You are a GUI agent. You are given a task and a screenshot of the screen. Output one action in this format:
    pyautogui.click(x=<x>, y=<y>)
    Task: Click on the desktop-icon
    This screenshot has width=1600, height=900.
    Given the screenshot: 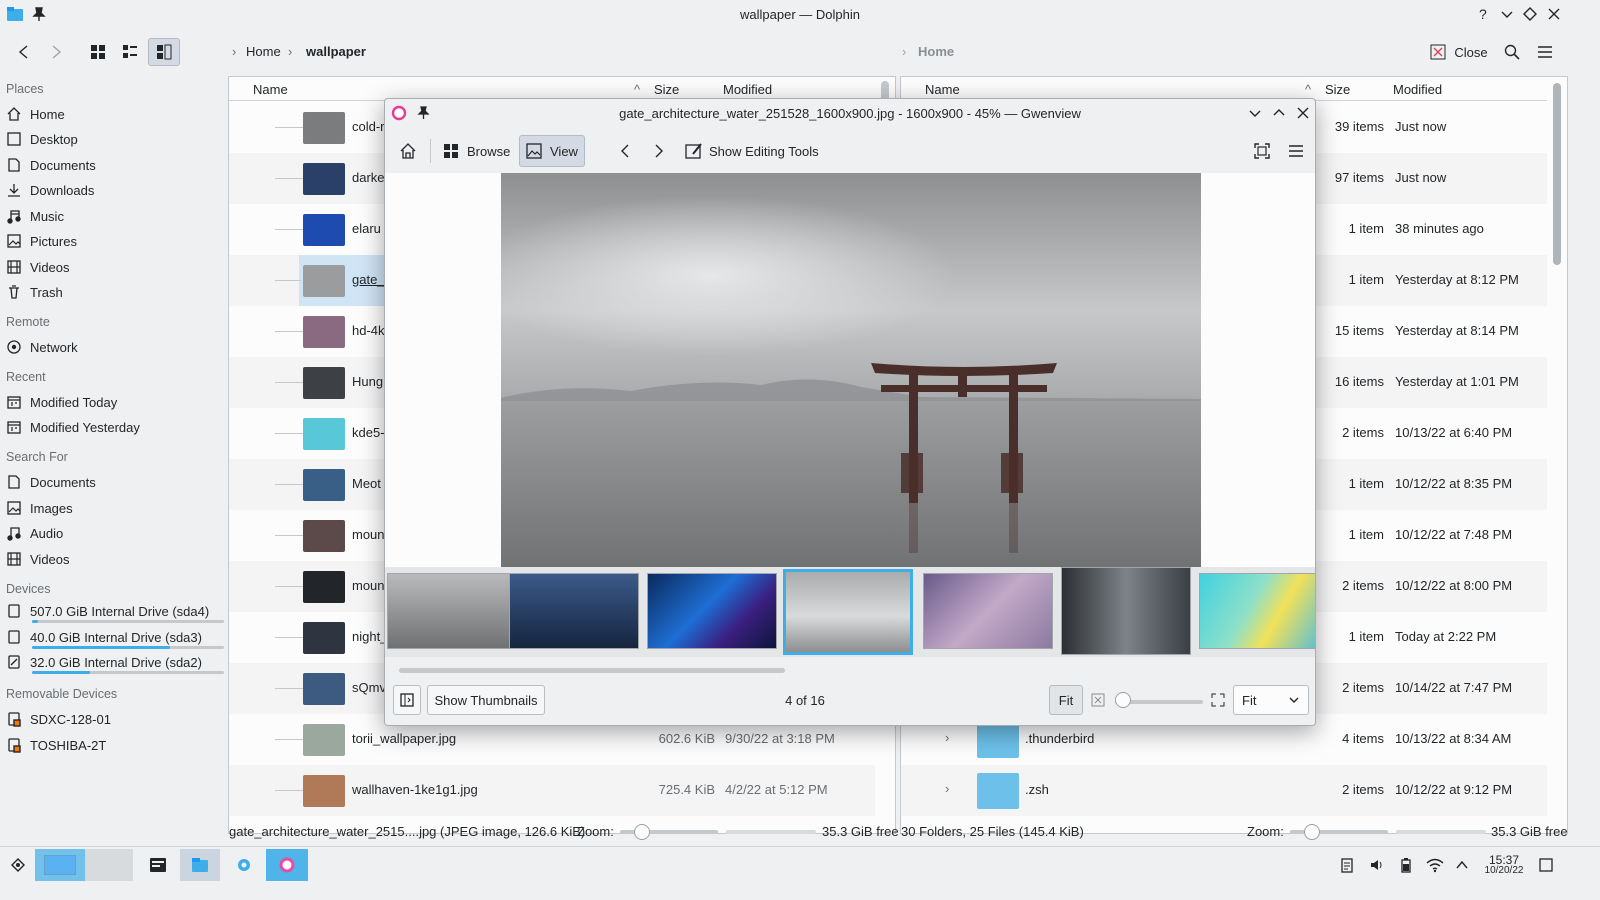 What is the action you would take?
    pyautogui.click(x=14, y=139)
    